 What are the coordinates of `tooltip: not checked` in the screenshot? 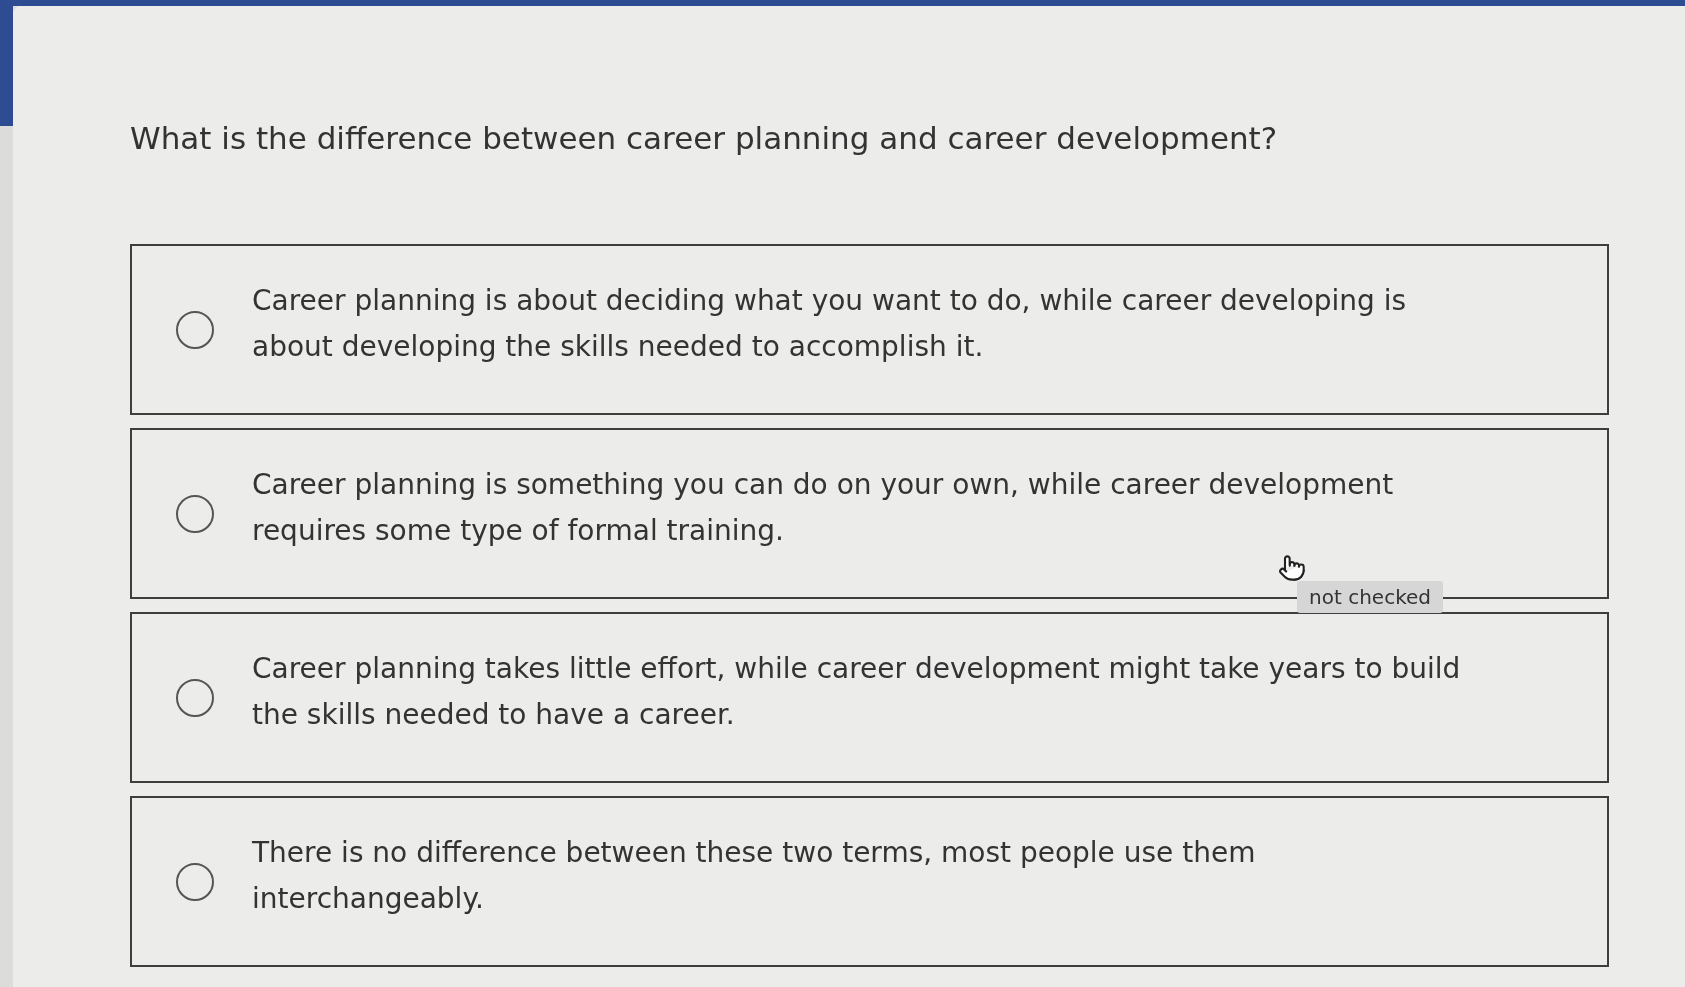 It's located at (1370, 597).